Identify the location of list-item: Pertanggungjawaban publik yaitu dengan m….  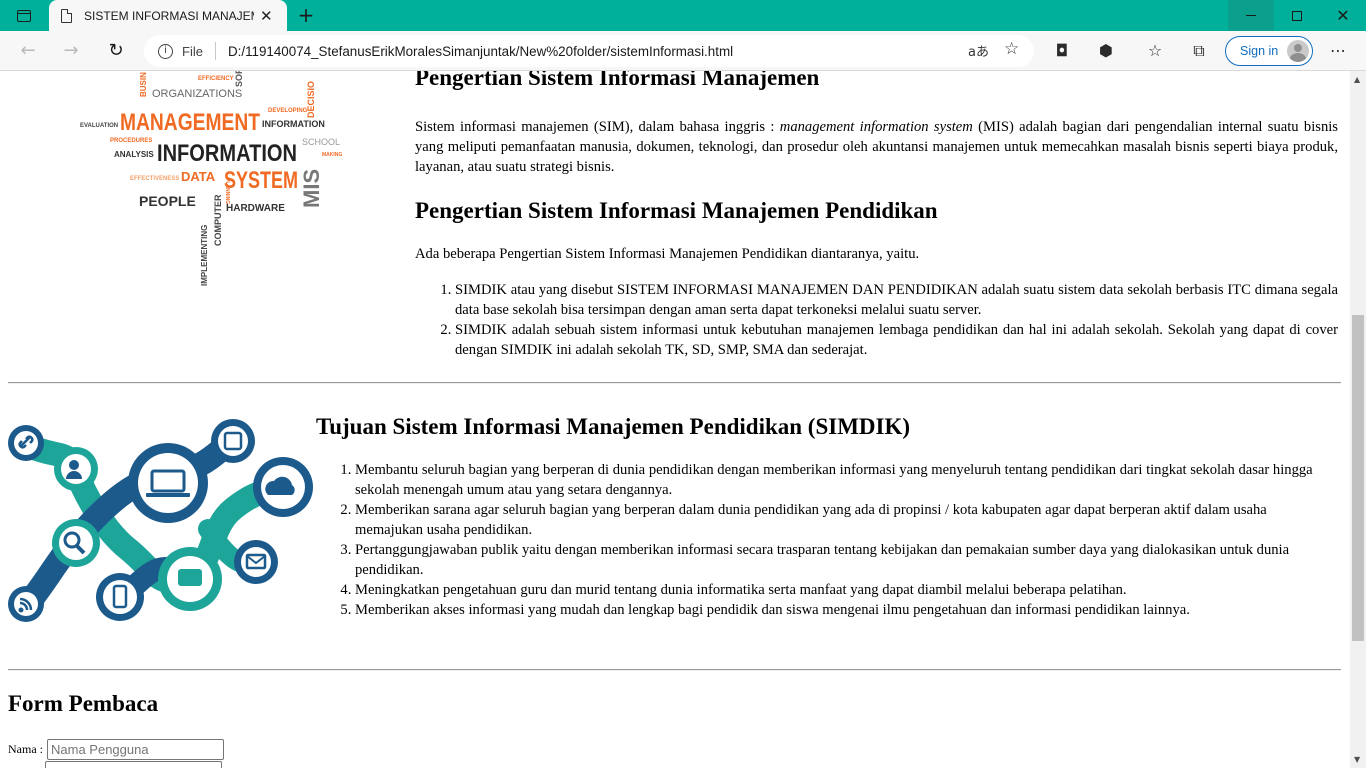
(845, 560).